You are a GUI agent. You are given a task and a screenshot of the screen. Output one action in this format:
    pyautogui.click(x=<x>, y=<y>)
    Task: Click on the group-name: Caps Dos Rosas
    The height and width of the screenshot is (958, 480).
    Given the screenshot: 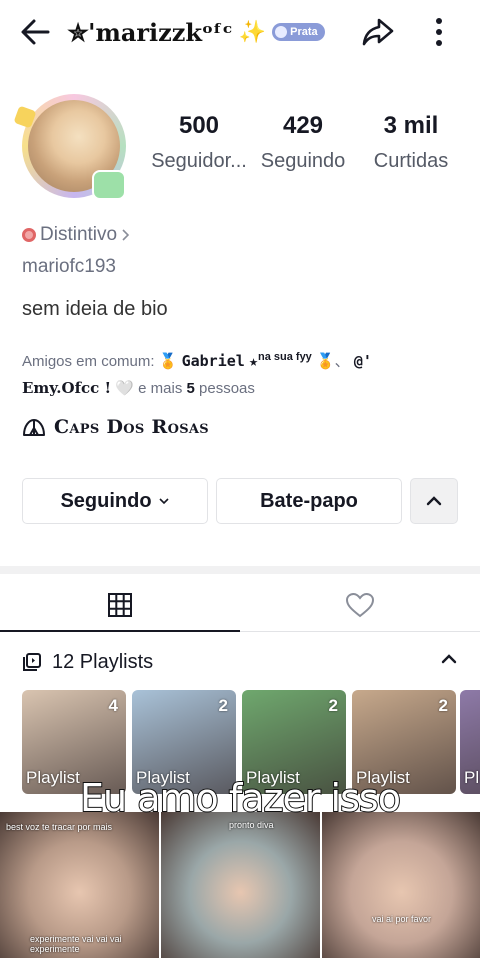 What is the action you would take?
    pyautogui.click(x=131, y=427)
    